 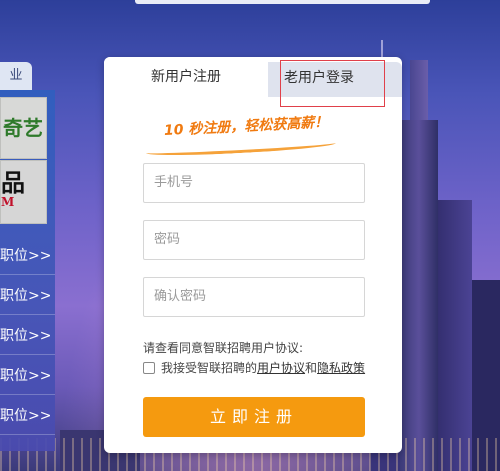 What do you see at coordinates (254, 240) in the screenshot?
I see `password-input: 密码` at bounding box center [254, 240].